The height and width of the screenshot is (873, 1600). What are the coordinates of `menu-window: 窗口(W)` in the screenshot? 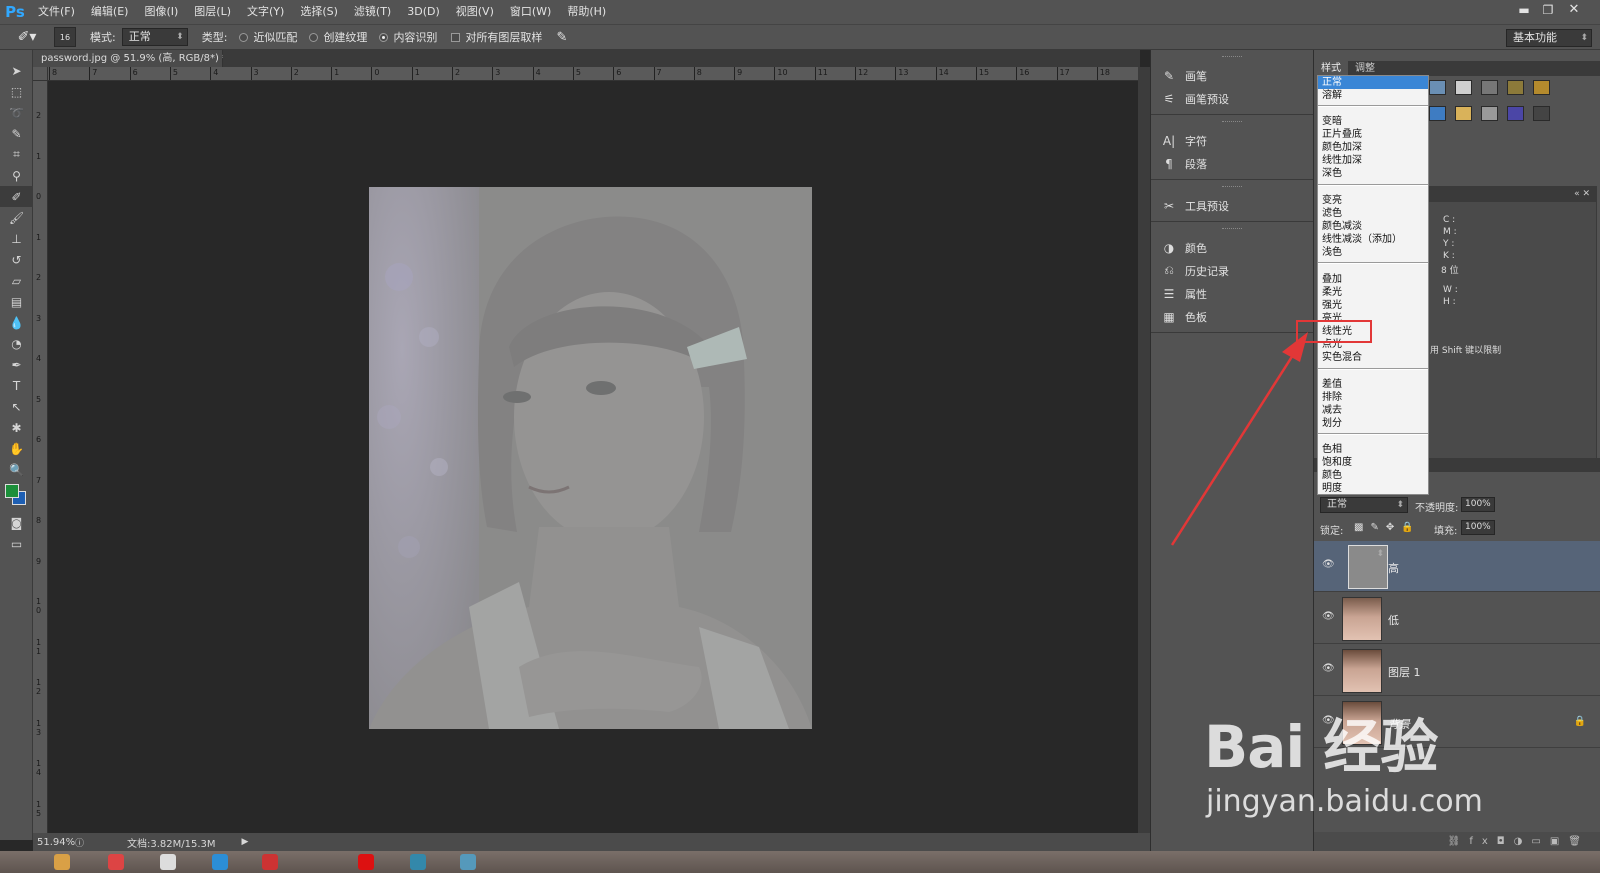 It's located at (530, 12).